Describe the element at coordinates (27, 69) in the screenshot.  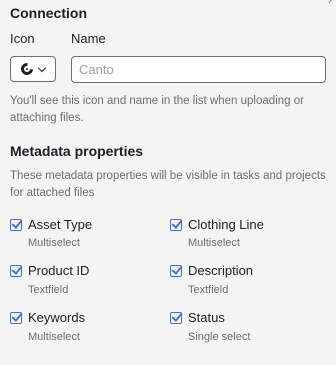
I see `canto-logo-icon` at that location.